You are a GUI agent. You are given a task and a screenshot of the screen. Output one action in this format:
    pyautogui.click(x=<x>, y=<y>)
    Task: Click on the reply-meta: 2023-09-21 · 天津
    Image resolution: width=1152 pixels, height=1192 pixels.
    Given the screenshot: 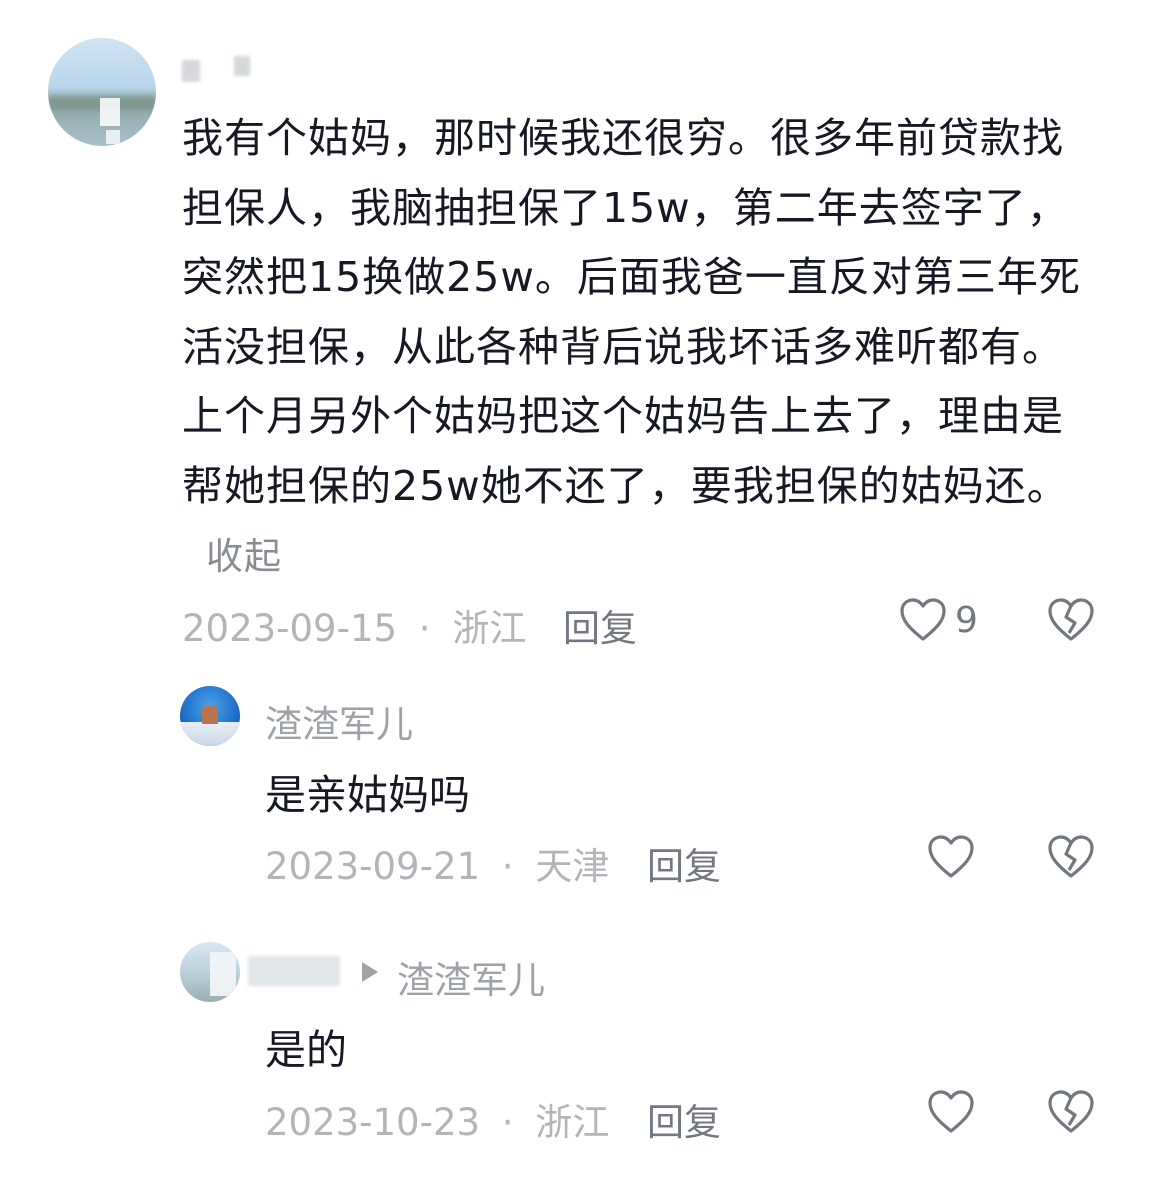 What is the action you would take?
    pyautogui.click(x=437, y=863)
    